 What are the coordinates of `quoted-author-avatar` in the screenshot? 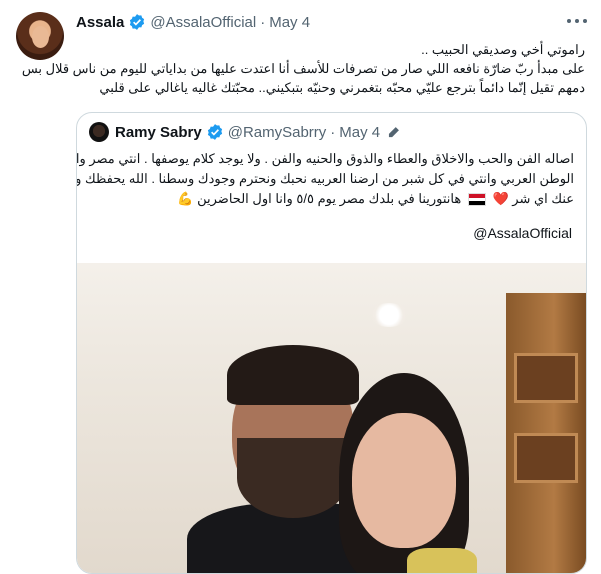 It's located at (99, 132).